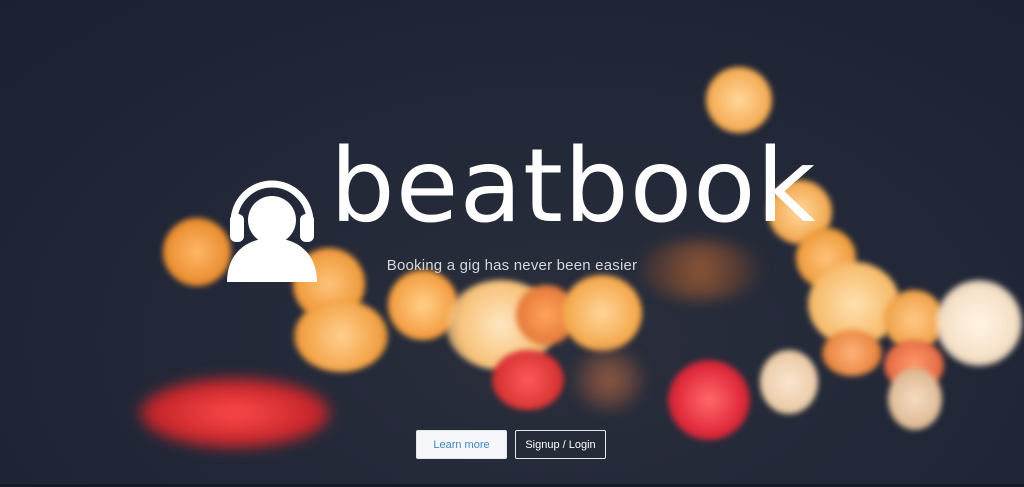  Describe the element at coordinates (461, 444) in the screenshot. I see `learn-more-button: Learn more` at that location.